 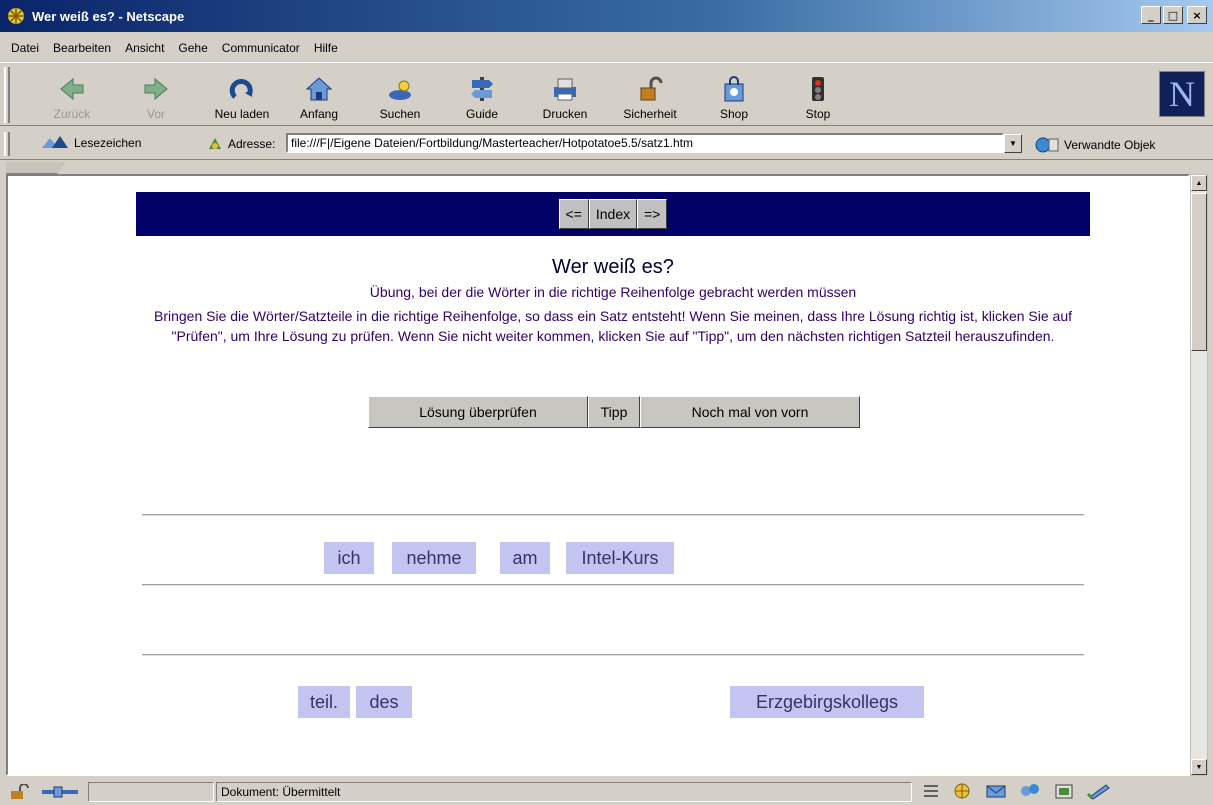 I want to click on component-bar, so click(x=1017, y=791).